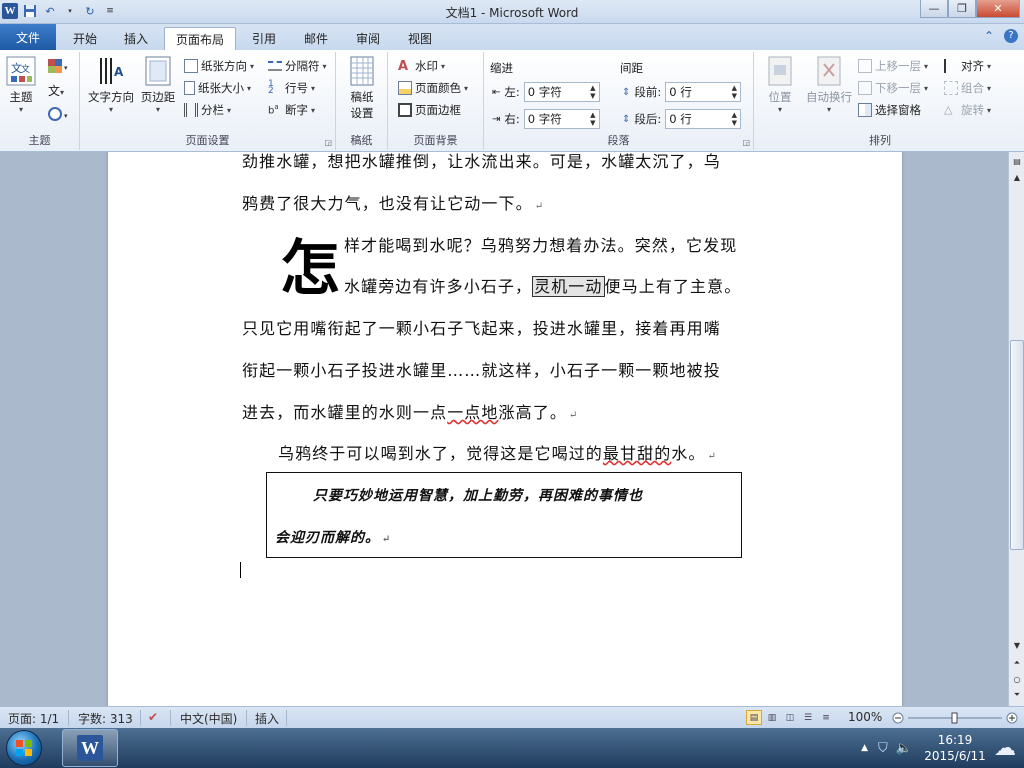  Describe the element at coordinates (40, 101) in the screenshot. I see `group-themes: 文文 主题 ▾ ▾ 文▾ ▾ 主题` at that location.